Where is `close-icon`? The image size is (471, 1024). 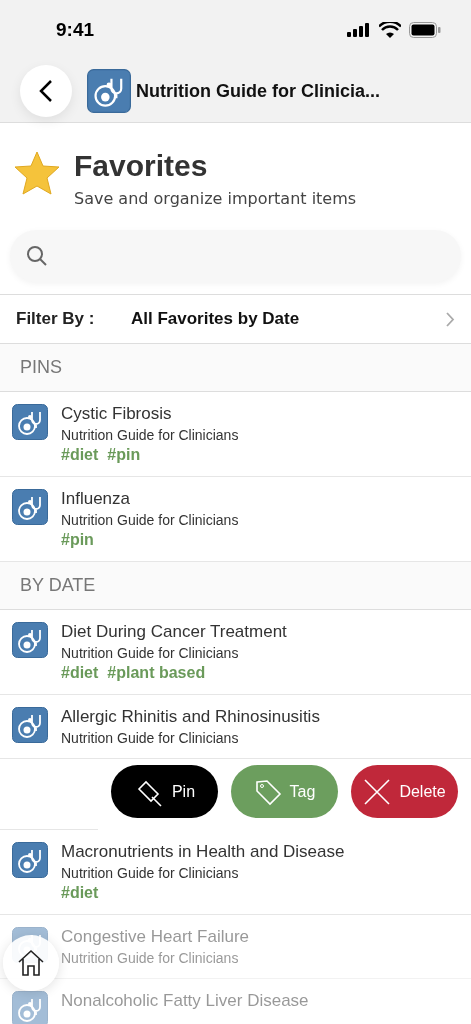 close-icon is located at coordinates (377, 791).